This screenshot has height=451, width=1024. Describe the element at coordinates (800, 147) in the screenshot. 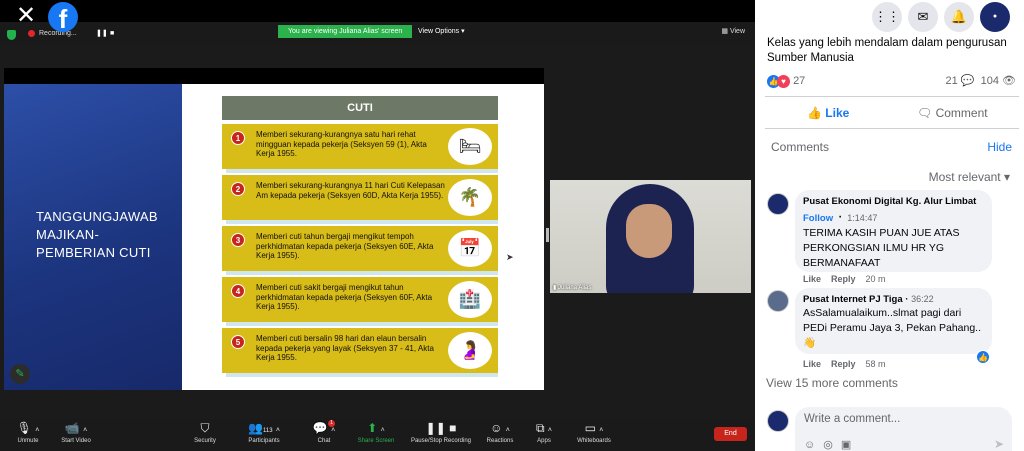

I see `comments-heading: Comments` at that location.